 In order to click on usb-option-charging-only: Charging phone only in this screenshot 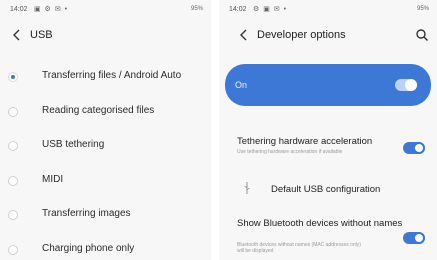, I will do `click(105, 247)`.